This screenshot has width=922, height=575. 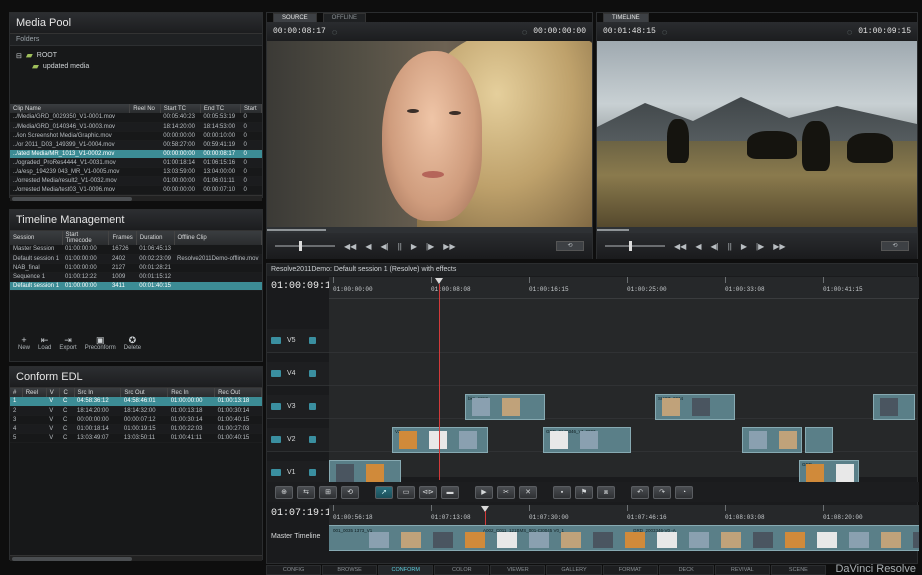 What do you see at coordinates (305, 246) in the screenshot?
I see `jog-slider` at bounding box center [305, 246].